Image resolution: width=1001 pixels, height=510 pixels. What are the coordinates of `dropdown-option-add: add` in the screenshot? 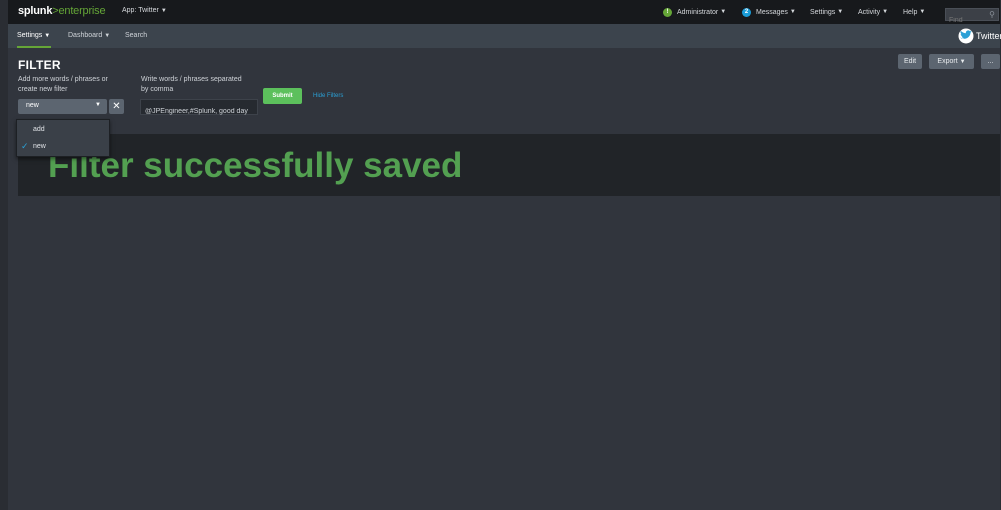 It's located at (63, 130).